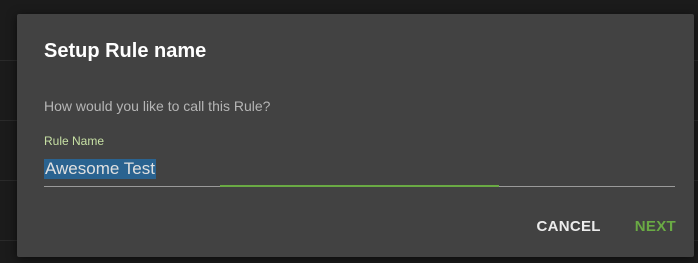 Image resolution: width=698 pixels, height=263 pixels. Describe the element at coordinates (74, 141) in the screenshot. I see `rule-name-label: Rule Name` at that location.